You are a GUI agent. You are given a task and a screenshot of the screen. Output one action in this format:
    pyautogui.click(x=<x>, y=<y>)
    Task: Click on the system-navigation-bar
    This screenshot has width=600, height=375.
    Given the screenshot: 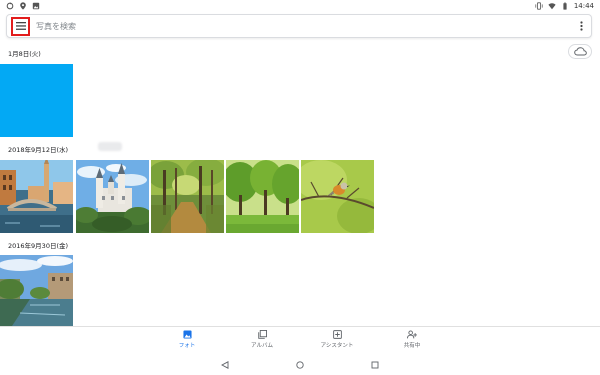 What is the action you would take?
    pyautogui.click(x=300, y=364)
    